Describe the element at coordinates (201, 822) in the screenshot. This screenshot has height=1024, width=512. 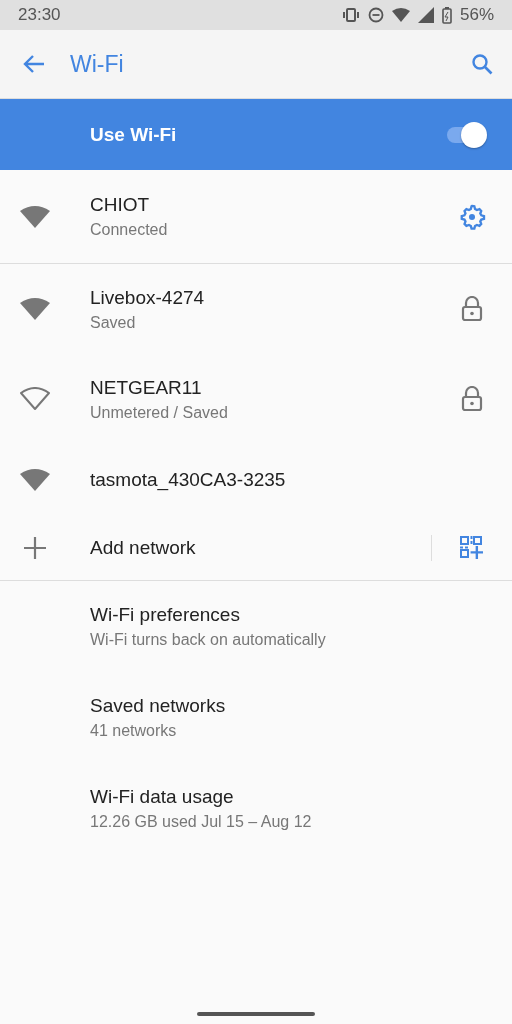
I see `preference-summary: 12.26 GB used Jul 15 – Aug 12` at that location.